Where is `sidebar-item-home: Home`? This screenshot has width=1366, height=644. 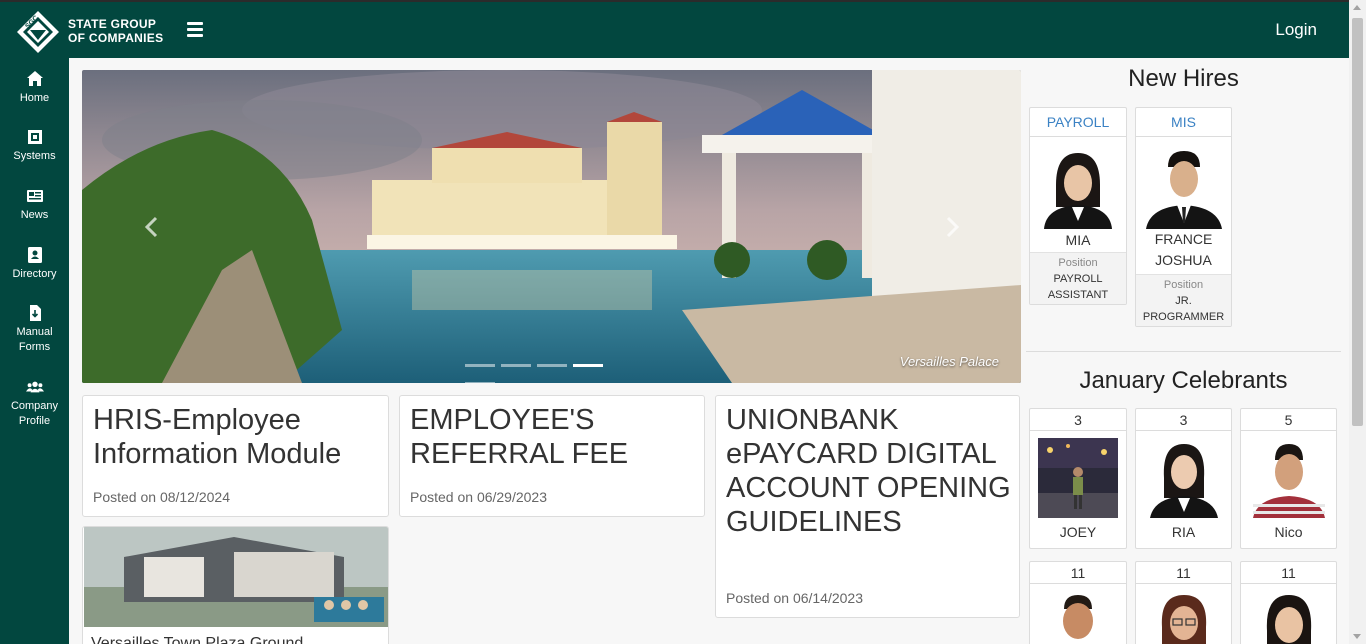 sidebar-item-home: Home is located at coordinates (34, 88).